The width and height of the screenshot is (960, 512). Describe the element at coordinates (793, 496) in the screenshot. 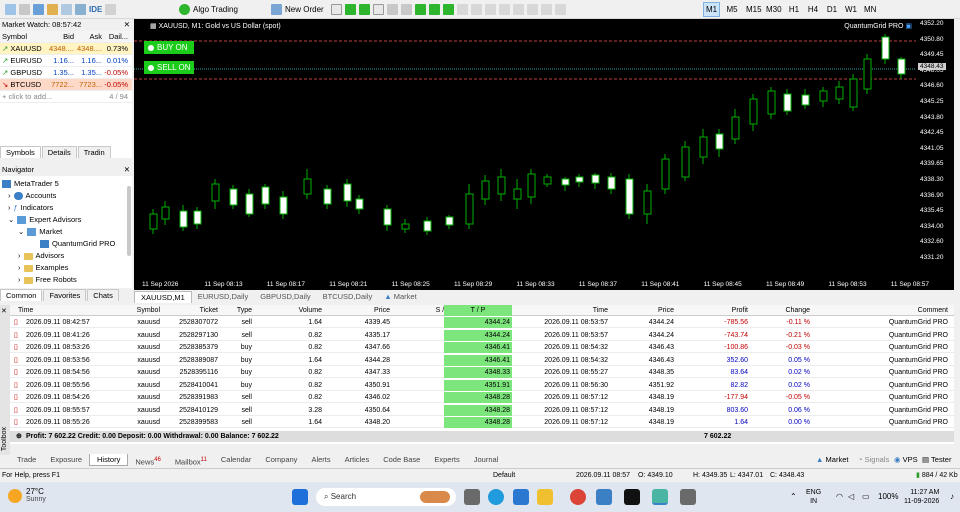

I see `tray-chevron-icon: ⌃` at that location.